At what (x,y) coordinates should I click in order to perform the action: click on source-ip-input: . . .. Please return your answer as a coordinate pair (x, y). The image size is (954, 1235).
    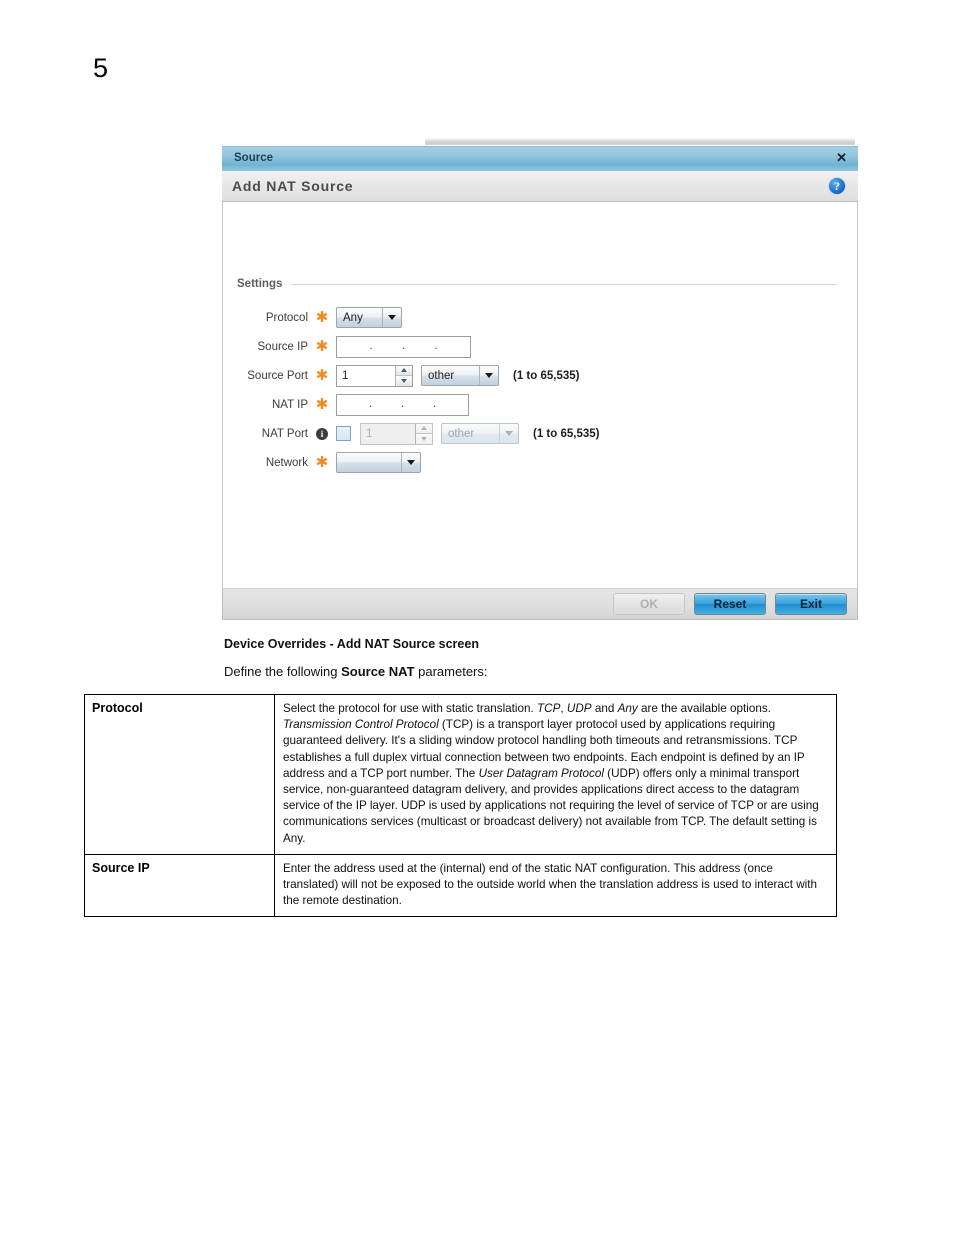
    Looking at the image, I should click on (403, 346).